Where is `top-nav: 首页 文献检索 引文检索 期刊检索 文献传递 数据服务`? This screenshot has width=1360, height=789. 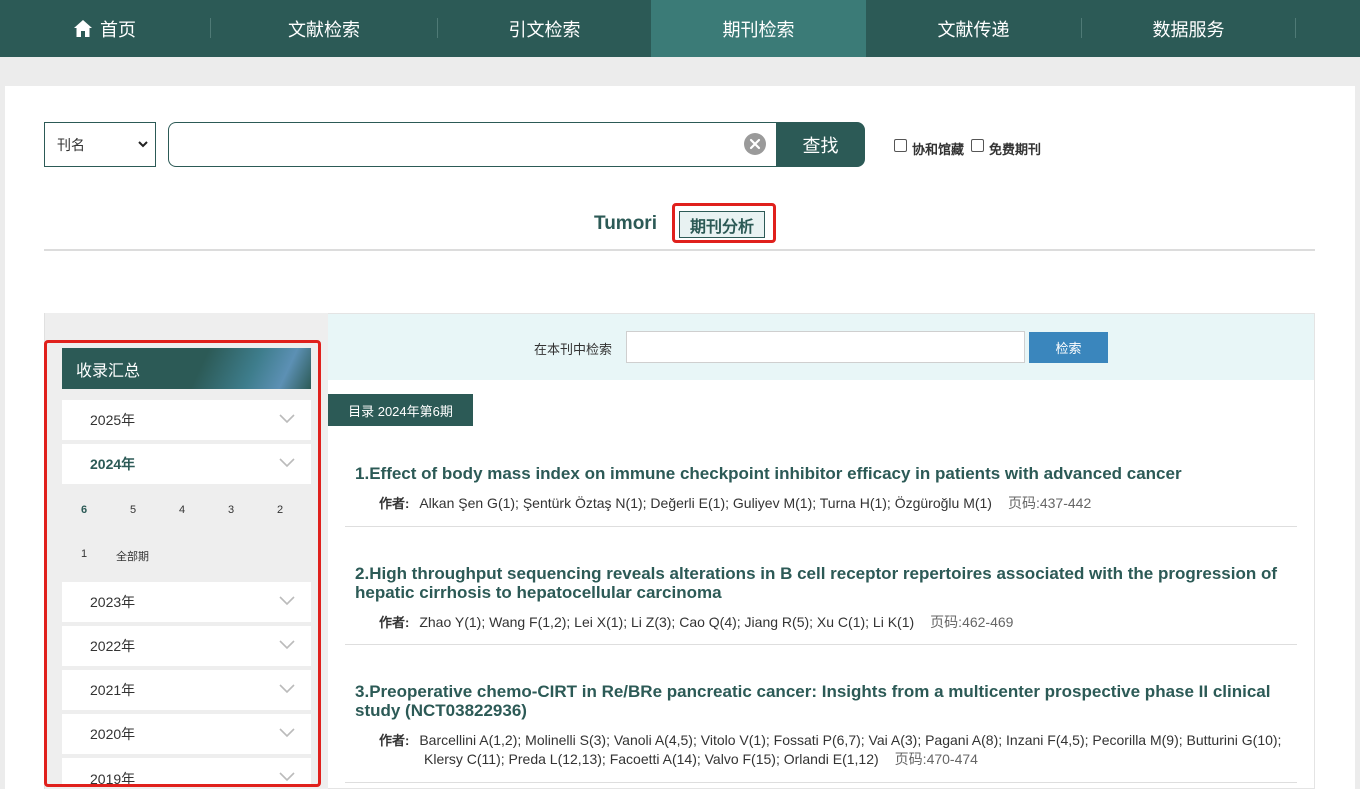 top-nav: 首页 文献检索 引文检索 期刊检索 文献传递 数据服务 is located at coordinates (680, 28).